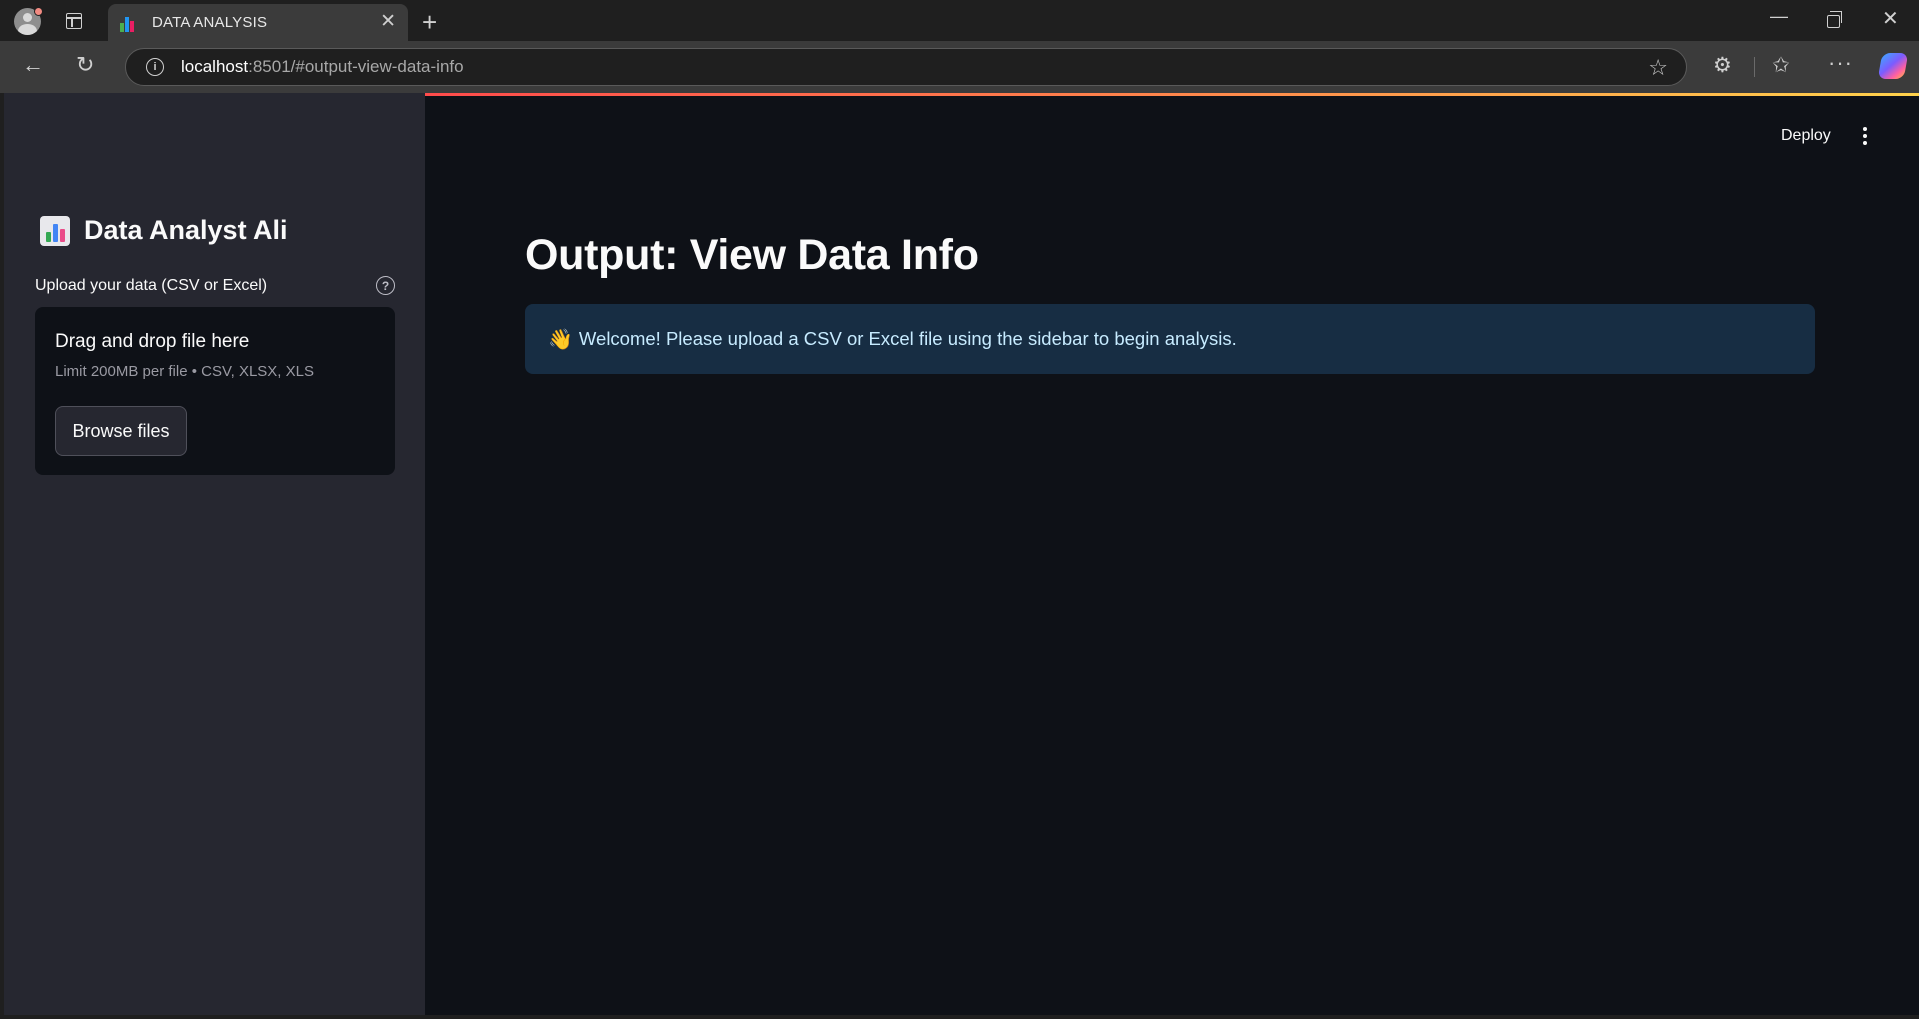  What do you see at coordinates (1722, 65) in the screenshot?
I see `extensions-icon: ⚙` at bounding box center [1722, 65].